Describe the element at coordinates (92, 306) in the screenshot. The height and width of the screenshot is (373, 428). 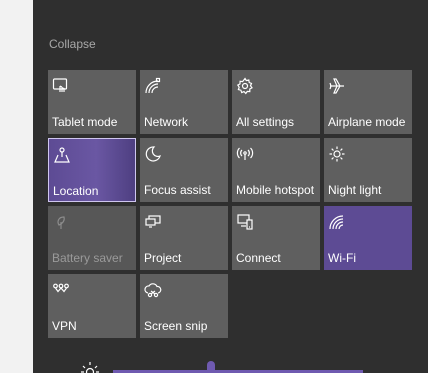
I see `tile-vpn: VPN` at that location.